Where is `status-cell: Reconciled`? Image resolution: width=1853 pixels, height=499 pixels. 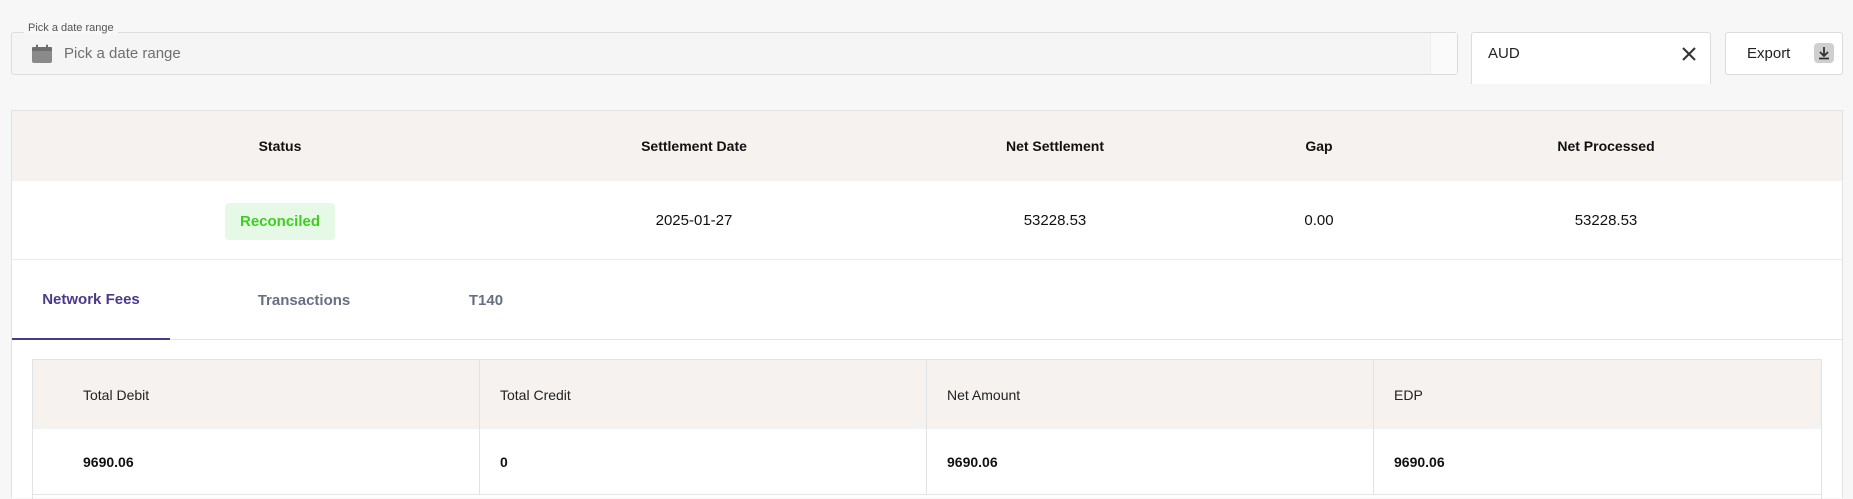
status-cell: Reconciled is located at coordinates (280, 220).